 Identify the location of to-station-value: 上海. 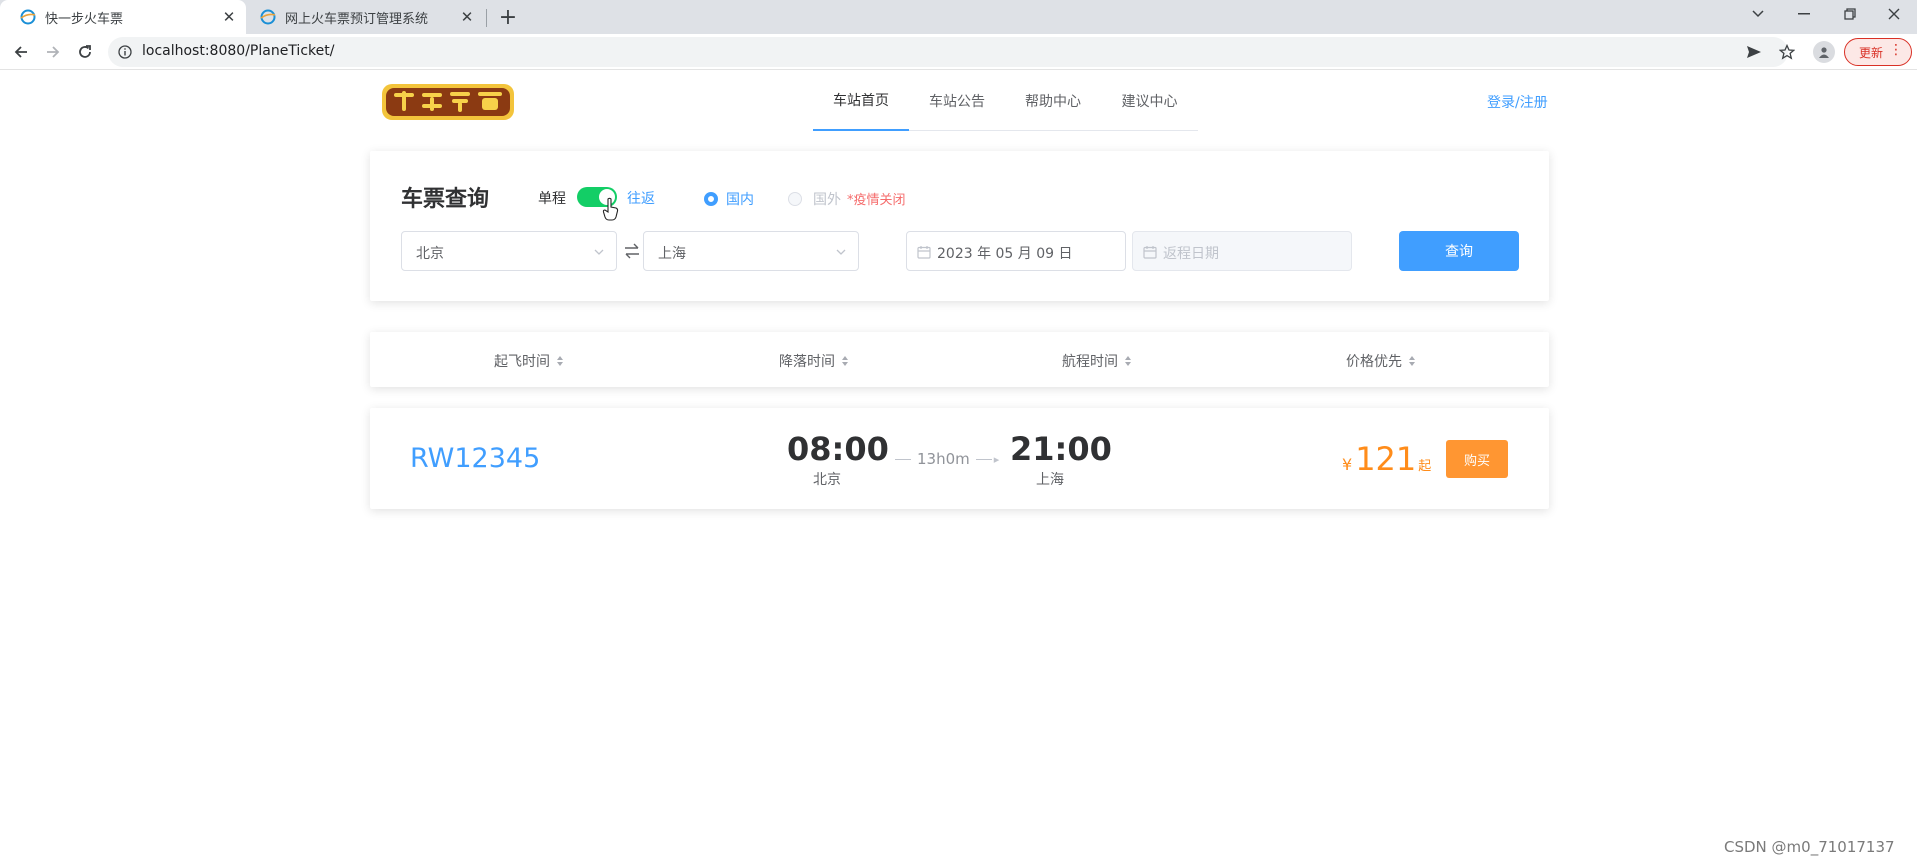
(672, 254).